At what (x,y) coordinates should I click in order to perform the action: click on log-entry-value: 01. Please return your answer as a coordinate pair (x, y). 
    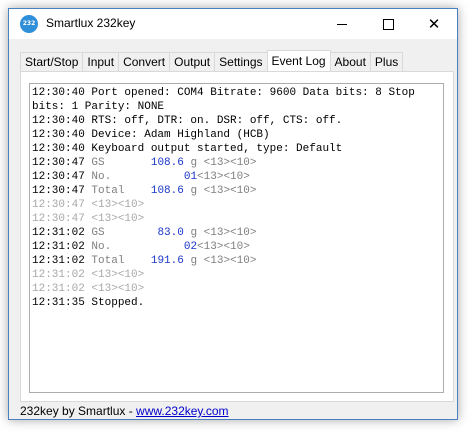
    Looking at the image, I should click on (190, 177).